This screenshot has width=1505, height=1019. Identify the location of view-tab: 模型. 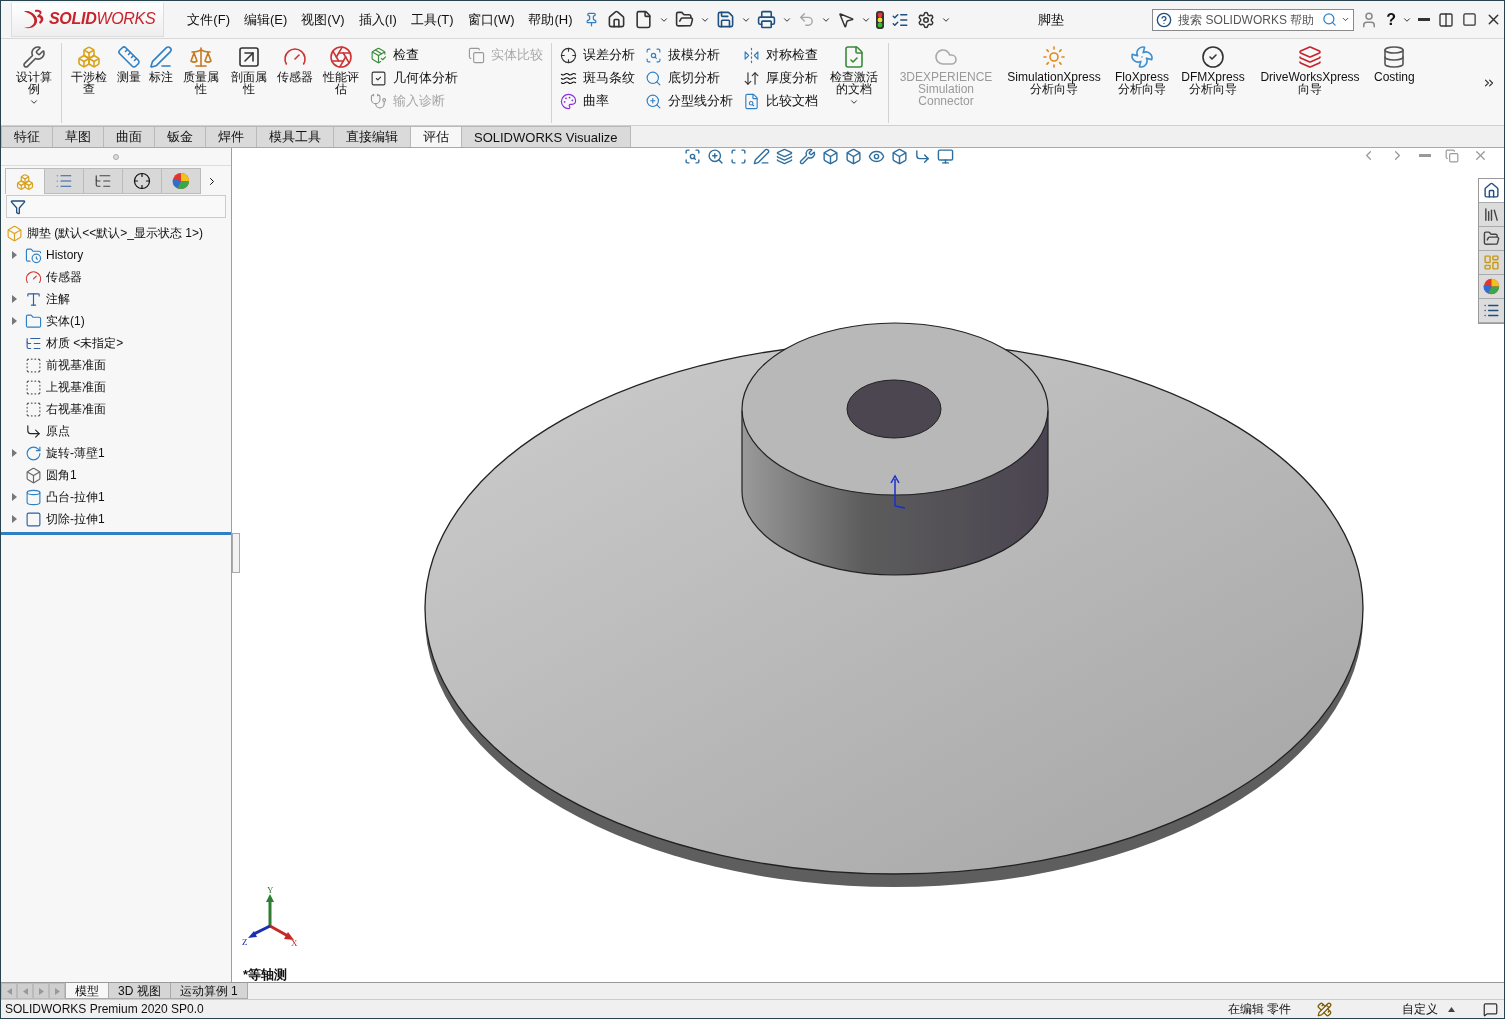
(87, 991).